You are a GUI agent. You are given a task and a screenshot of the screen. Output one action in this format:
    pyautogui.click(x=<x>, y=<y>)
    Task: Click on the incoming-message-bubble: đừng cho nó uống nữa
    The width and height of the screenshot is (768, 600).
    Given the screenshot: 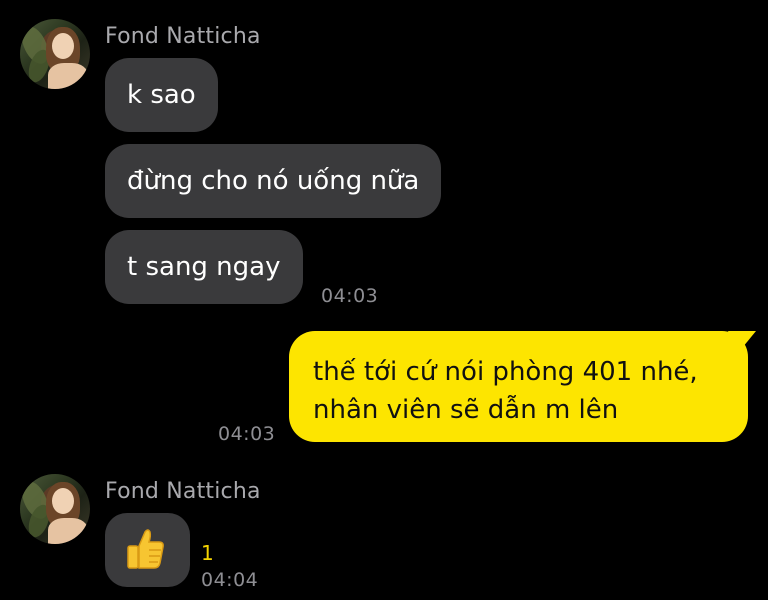 What is the action you would take?
    pyautogui.click(x=273, y=181)
    